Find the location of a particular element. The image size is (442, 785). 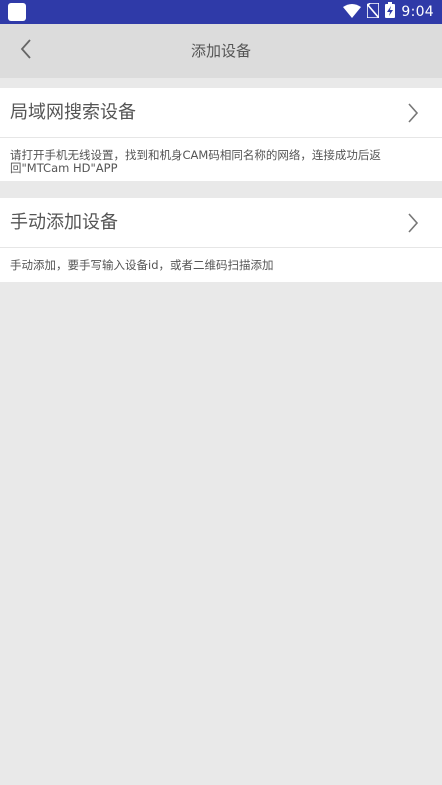

manual-add-card: 手动添加设备 手动添加，要手写输入设备id，或者二维码扫描添加 is located at coordinates (221, 240).